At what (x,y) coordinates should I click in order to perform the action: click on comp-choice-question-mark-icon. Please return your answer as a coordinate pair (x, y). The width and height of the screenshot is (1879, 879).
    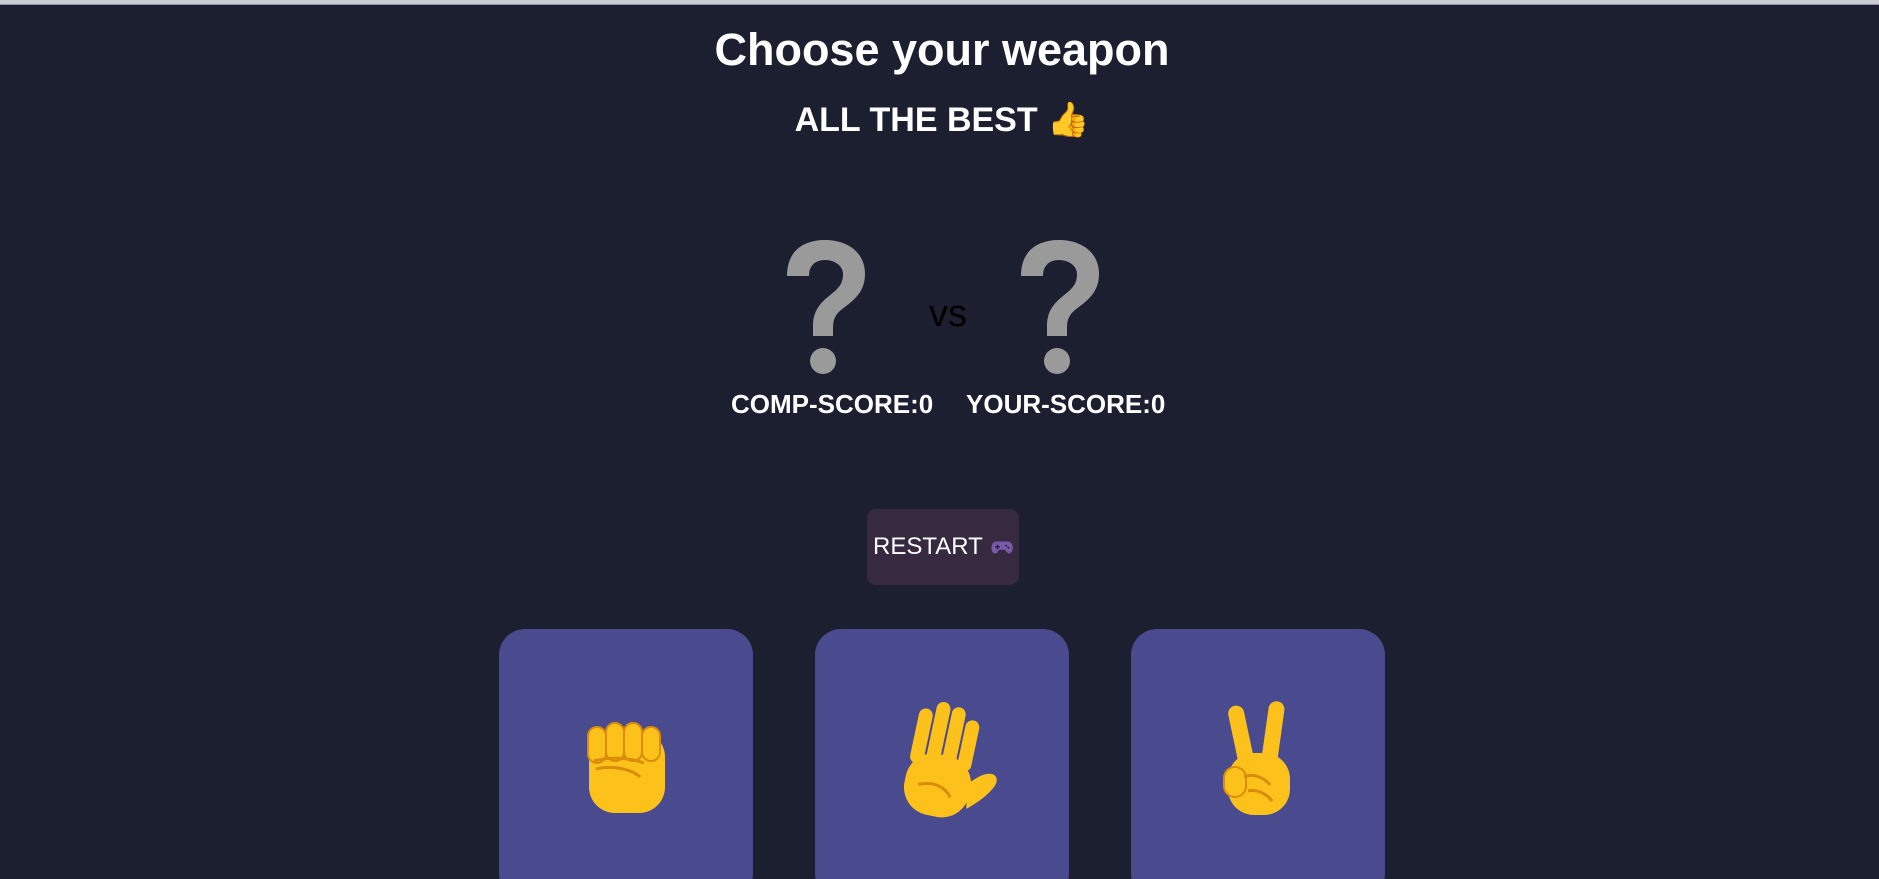
    Looking at the image, I should click on (826, 307).